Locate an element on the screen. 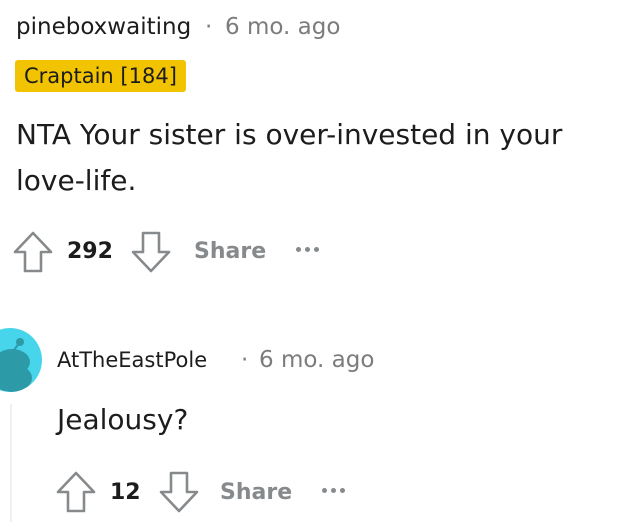 The image size is (622, 522). thread-line is located at coordinates (11, 463).